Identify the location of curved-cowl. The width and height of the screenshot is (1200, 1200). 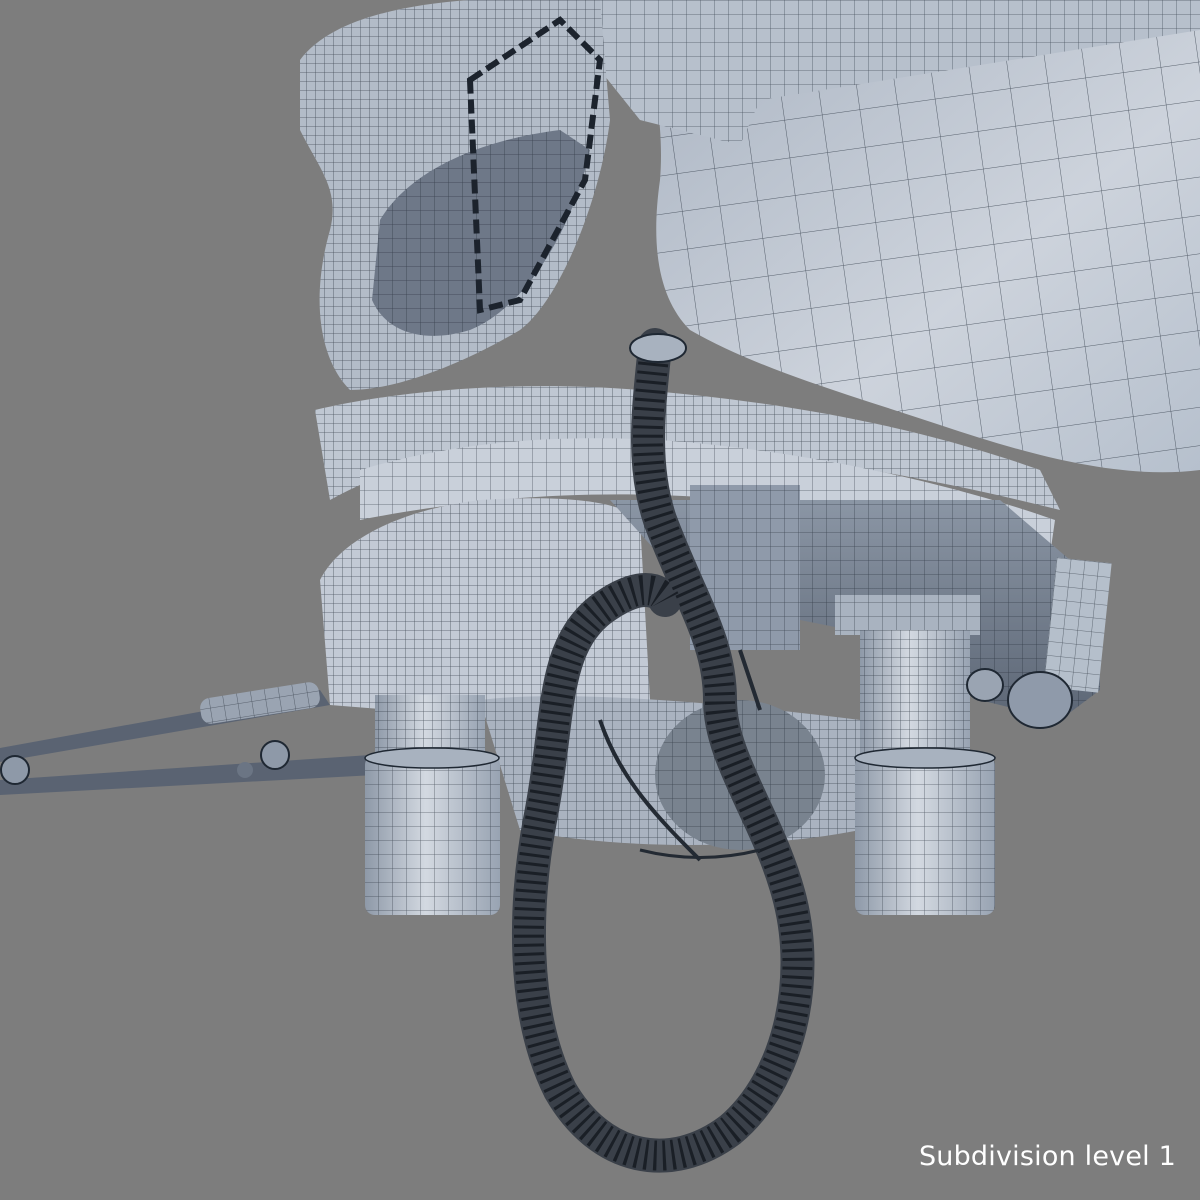
(455, 195).